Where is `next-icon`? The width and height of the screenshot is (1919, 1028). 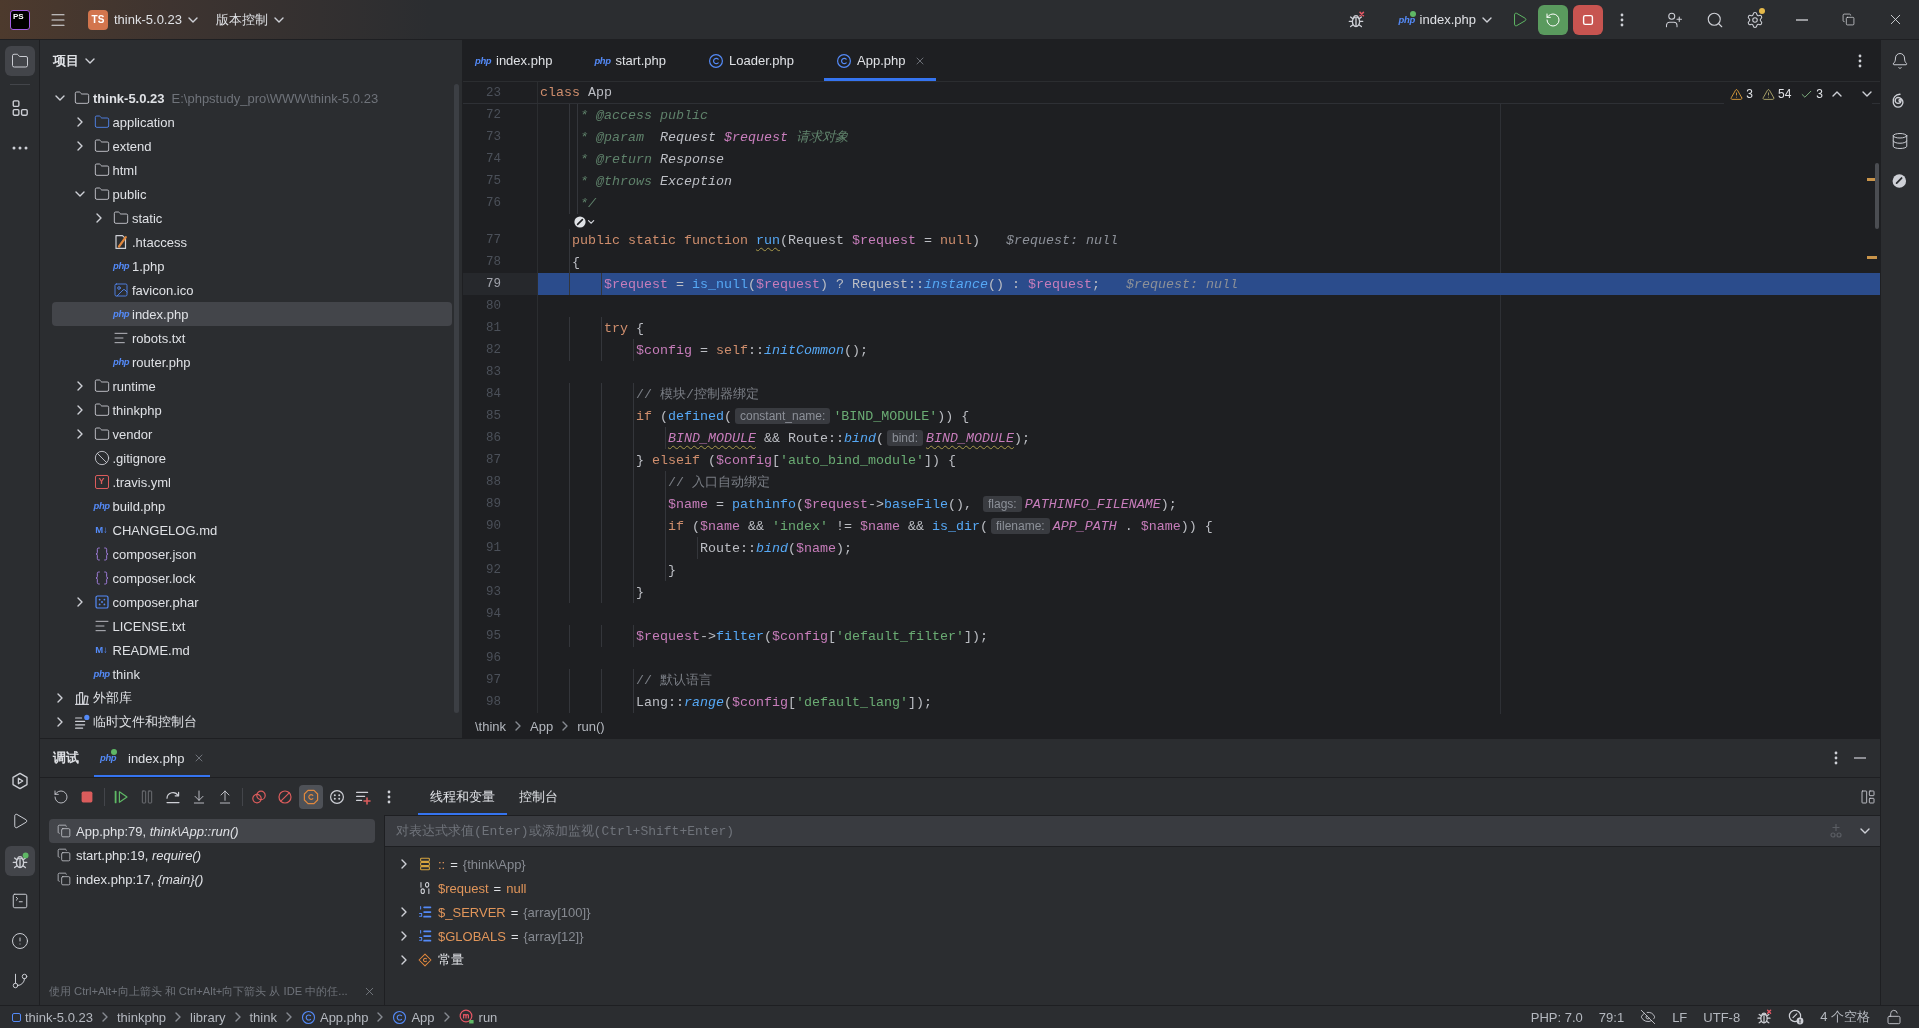 next-icon is located at coordinates (1867, 94).